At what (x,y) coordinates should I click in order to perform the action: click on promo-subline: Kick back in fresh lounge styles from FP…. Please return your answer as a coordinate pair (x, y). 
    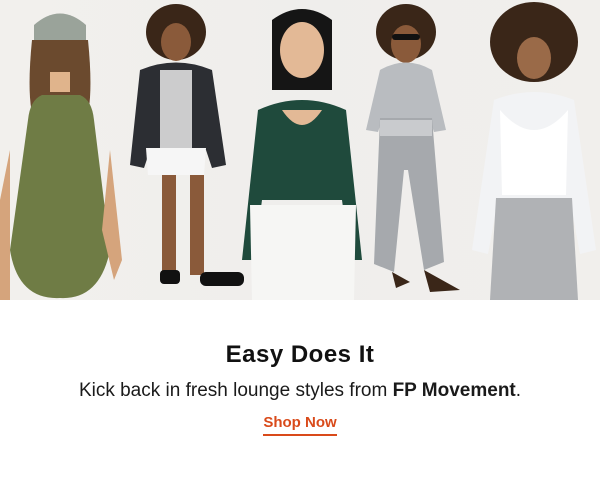
    Looking at the image, I should click on (300, 391).